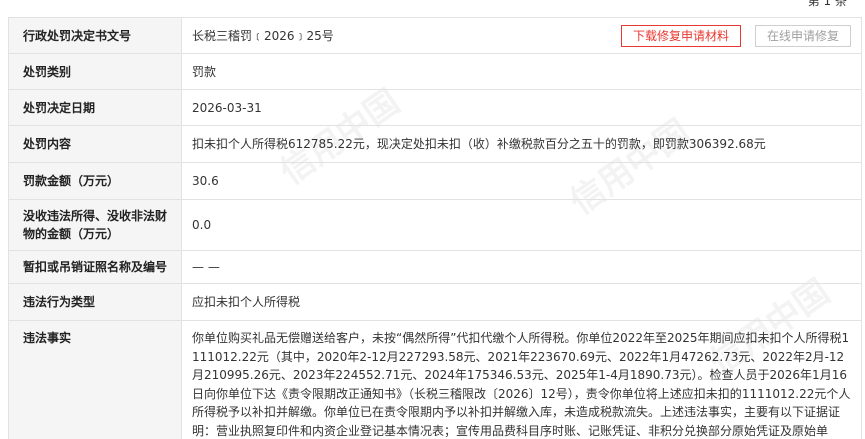 The image size is (865, 439). What do you see at coordinates (95, 379) in the screenshot?
I see `row-label: 违法事实` at bounding box center [95, 379].